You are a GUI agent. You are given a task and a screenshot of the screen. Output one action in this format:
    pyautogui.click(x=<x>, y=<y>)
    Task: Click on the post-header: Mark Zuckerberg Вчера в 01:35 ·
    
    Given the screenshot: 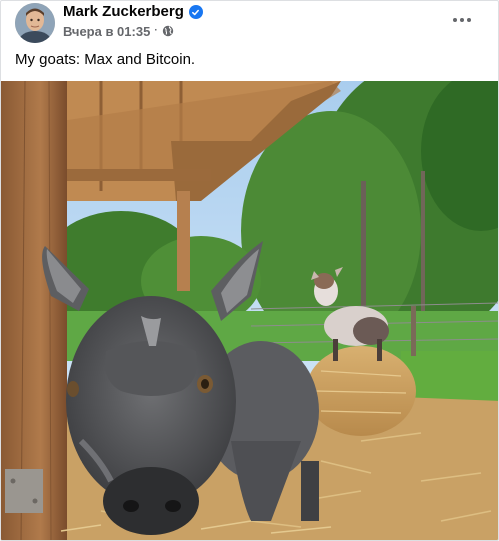 What is the action you would take?
    pyautogui.click(x=249, y=23)
    